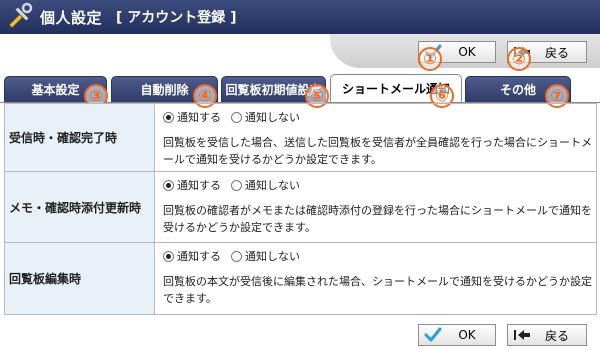 This screenshot has height=350, width=600. What do you see at coordinates (433, 335) in the screenshot?
I see `check-icon` at bounding box center [433, 335].